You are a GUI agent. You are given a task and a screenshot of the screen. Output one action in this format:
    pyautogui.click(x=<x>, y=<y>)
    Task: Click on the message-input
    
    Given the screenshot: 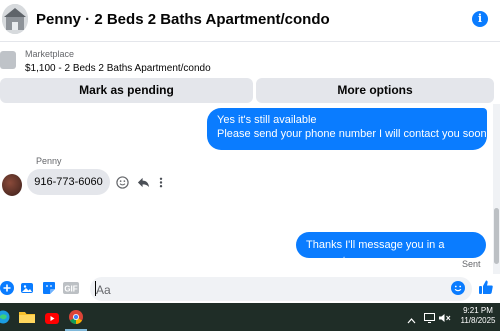 What is the action you would take?
    pyautogui.click(x=281, y=289)
    